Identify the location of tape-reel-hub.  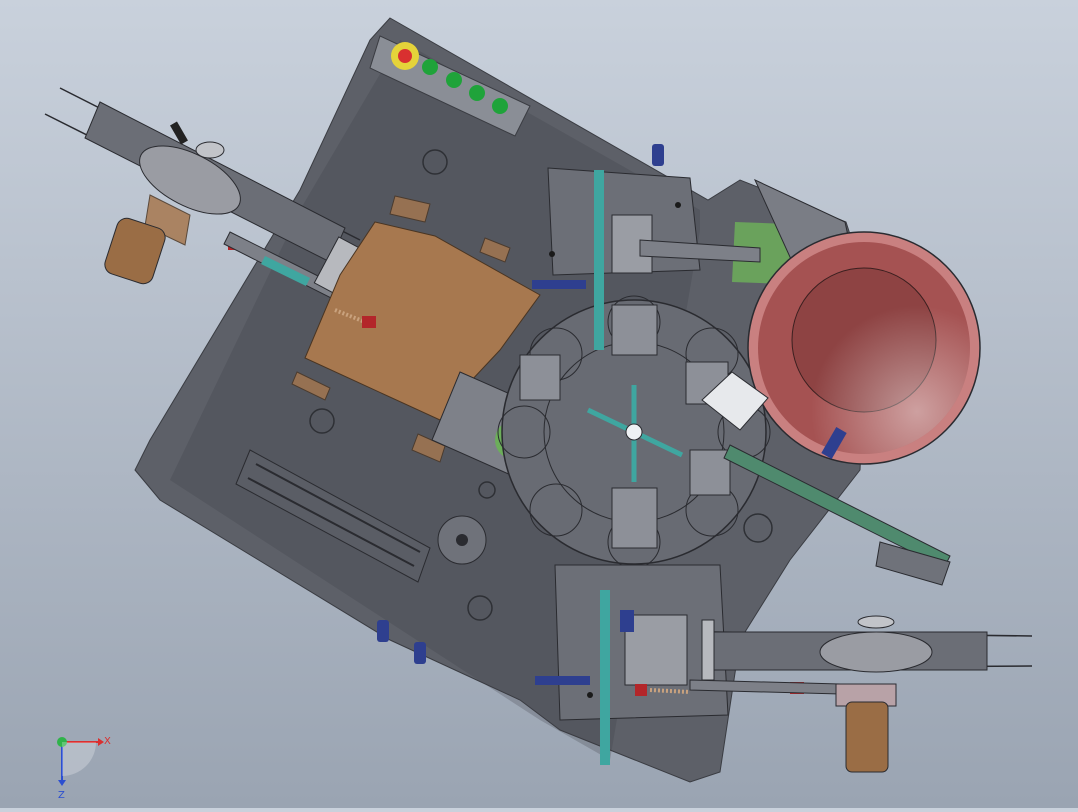
(210, 150).